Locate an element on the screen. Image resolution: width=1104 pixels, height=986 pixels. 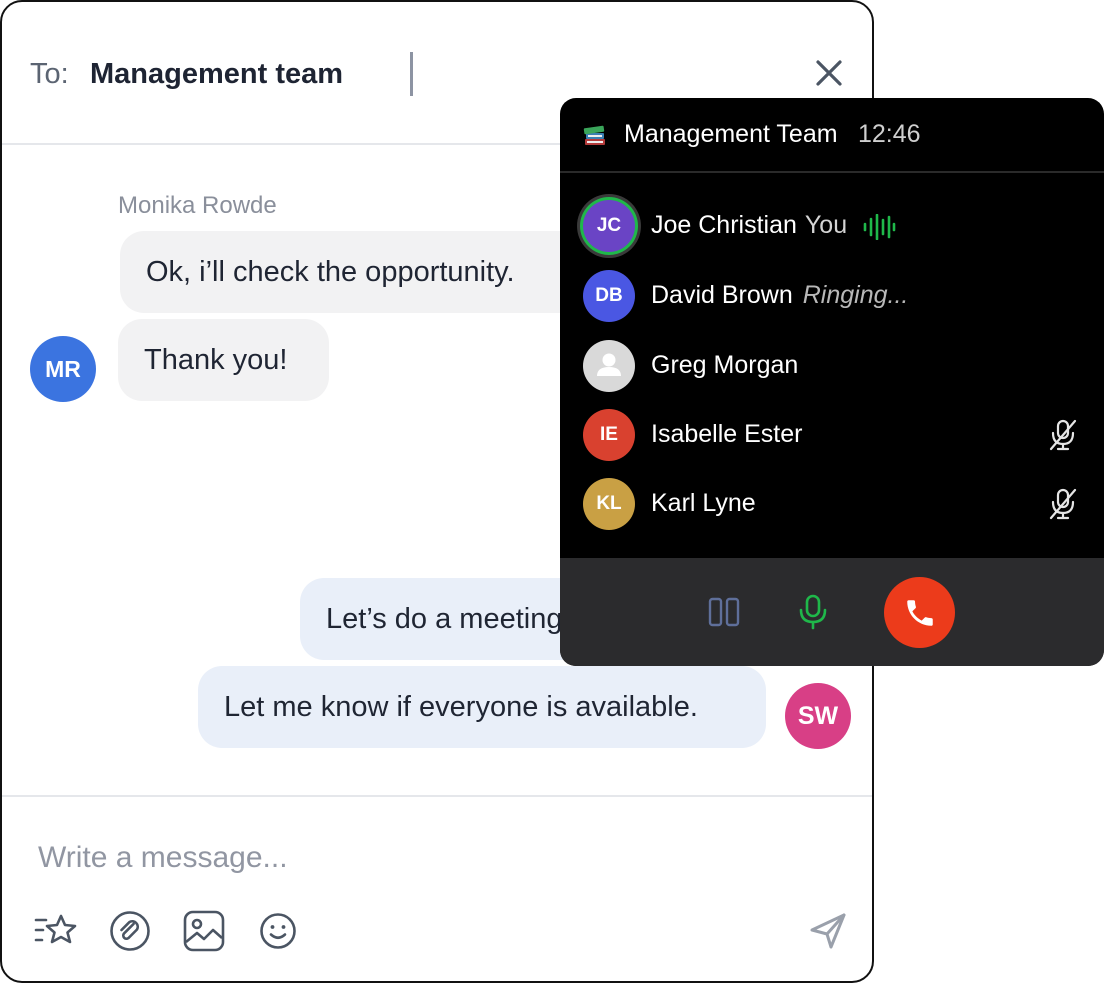
participant-name: Joe Christian is located at coordinates (724, 225).